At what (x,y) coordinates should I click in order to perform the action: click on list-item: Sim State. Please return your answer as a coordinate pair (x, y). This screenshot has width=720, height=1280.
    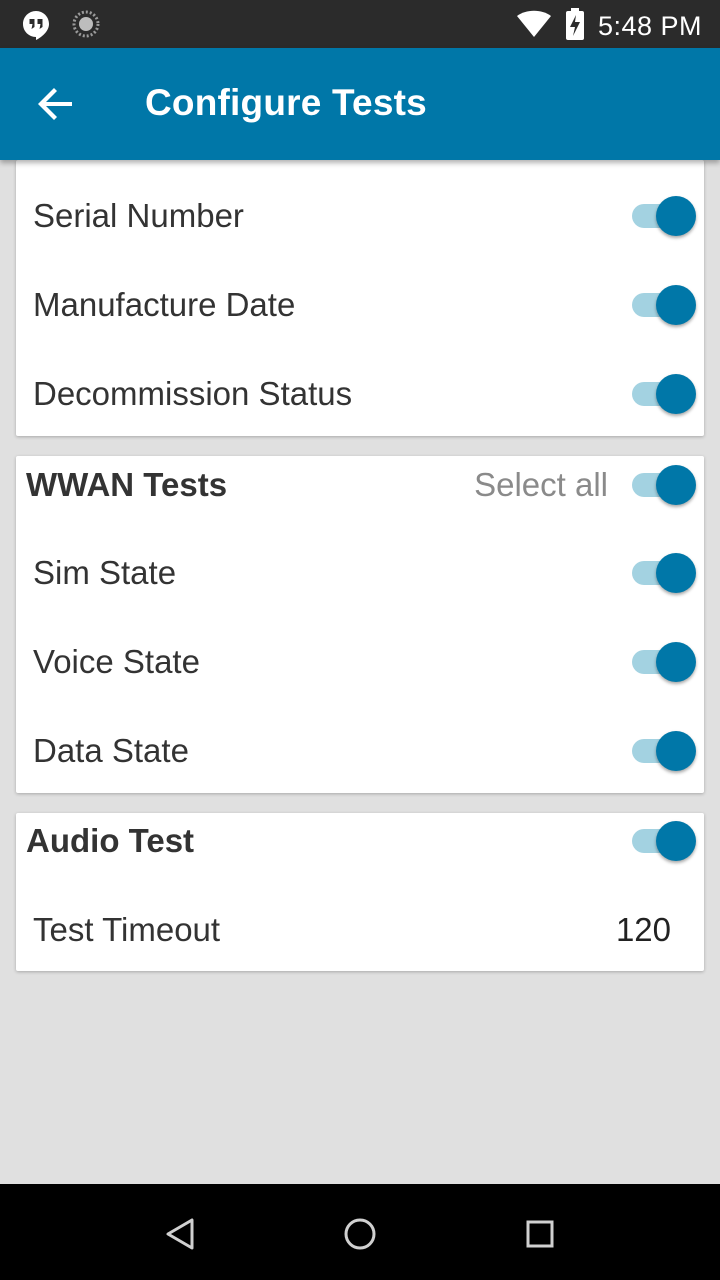
    Looking at the image, I should click on (360, 572).